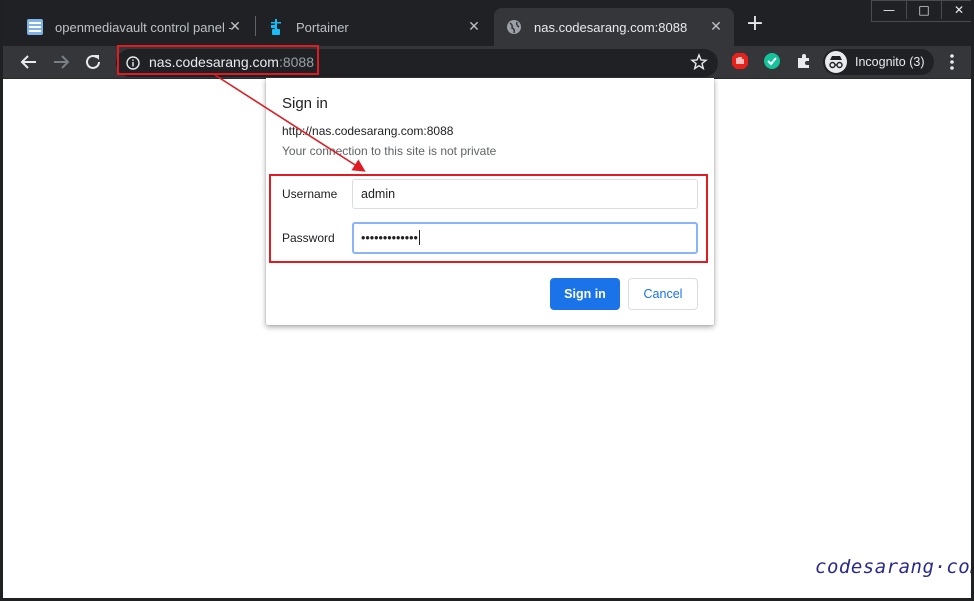  I want to click on incognito-icon, so click(836, 62).